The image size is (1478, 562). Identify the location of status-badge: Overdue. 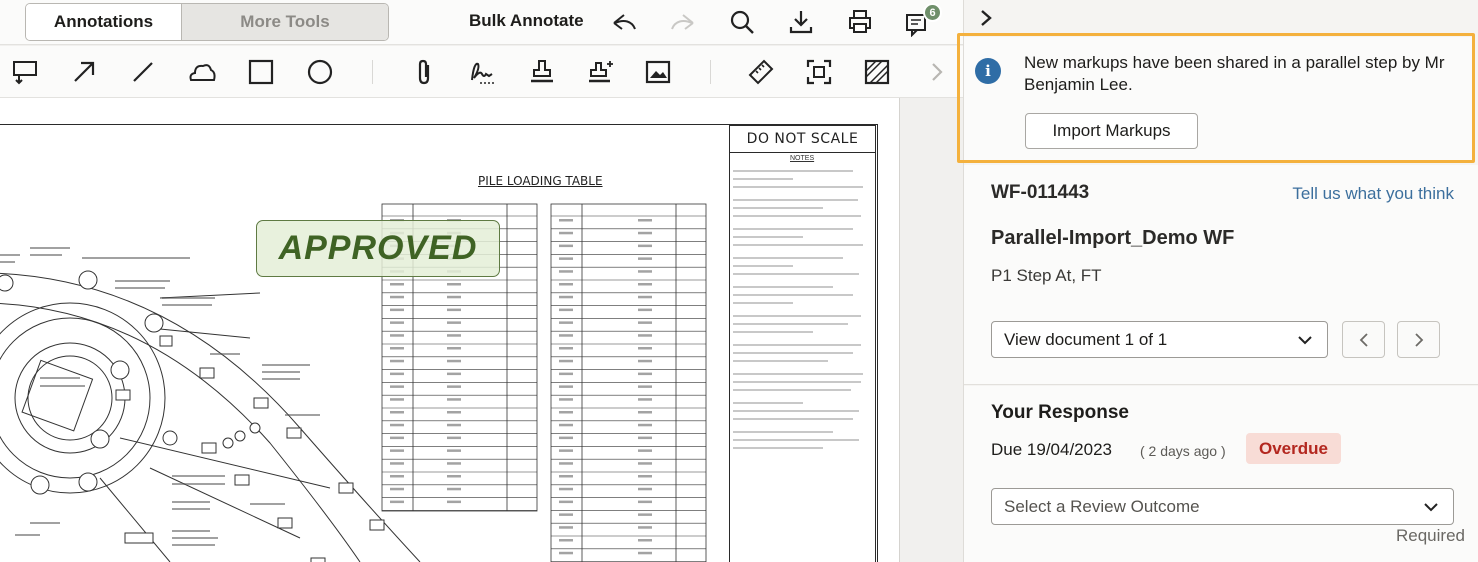
(1293, 448).